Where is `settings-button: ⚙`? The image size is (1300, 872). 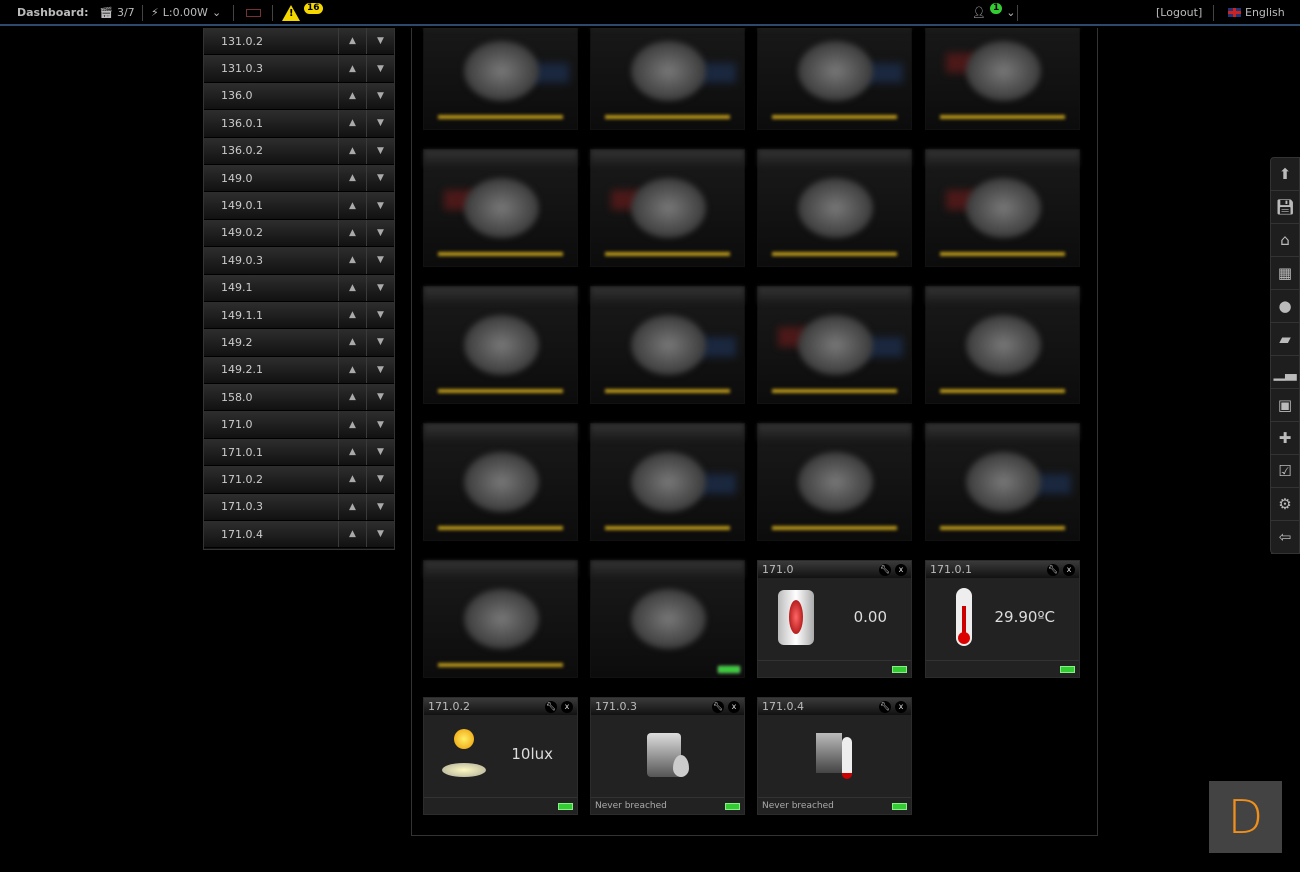
settings-button: ⚙ is located at coordinates (1285, 504).